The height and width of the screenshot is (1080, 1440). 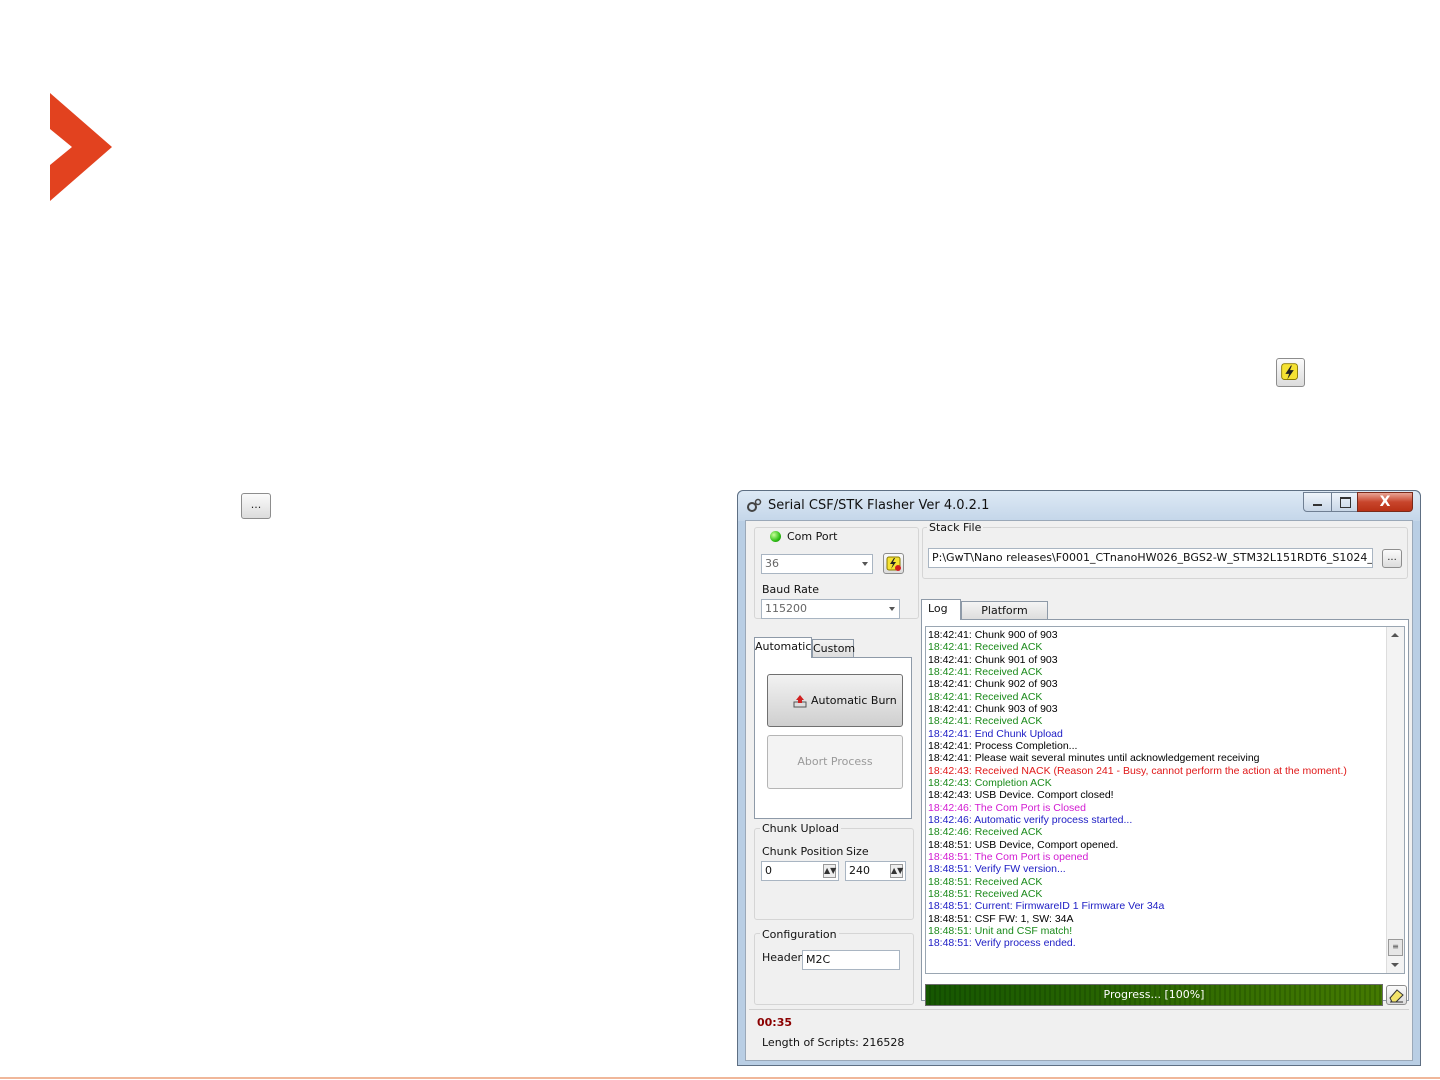 I want to click on com-port-label: Com Port, so click(x=812, y=536).